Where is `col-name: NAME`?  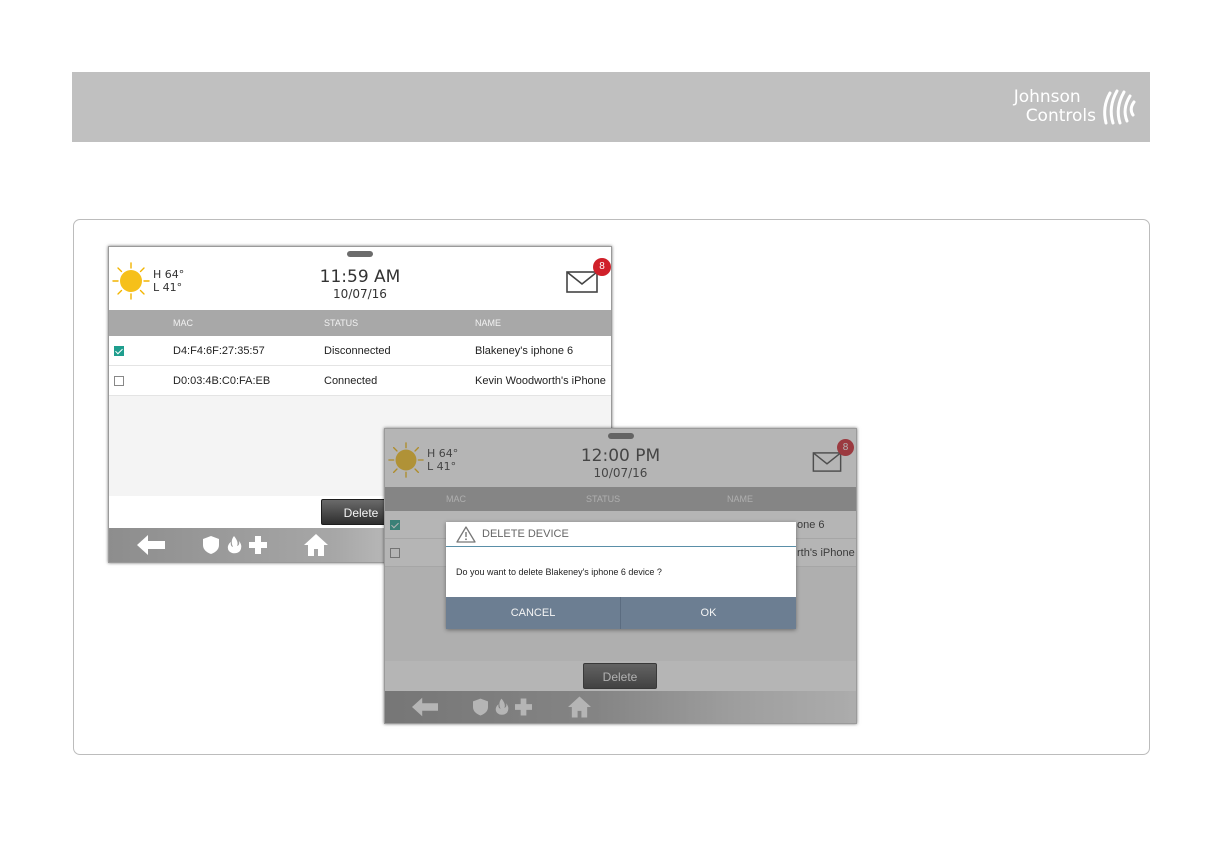
col-name: NAME is located at coordinates (488, 323).